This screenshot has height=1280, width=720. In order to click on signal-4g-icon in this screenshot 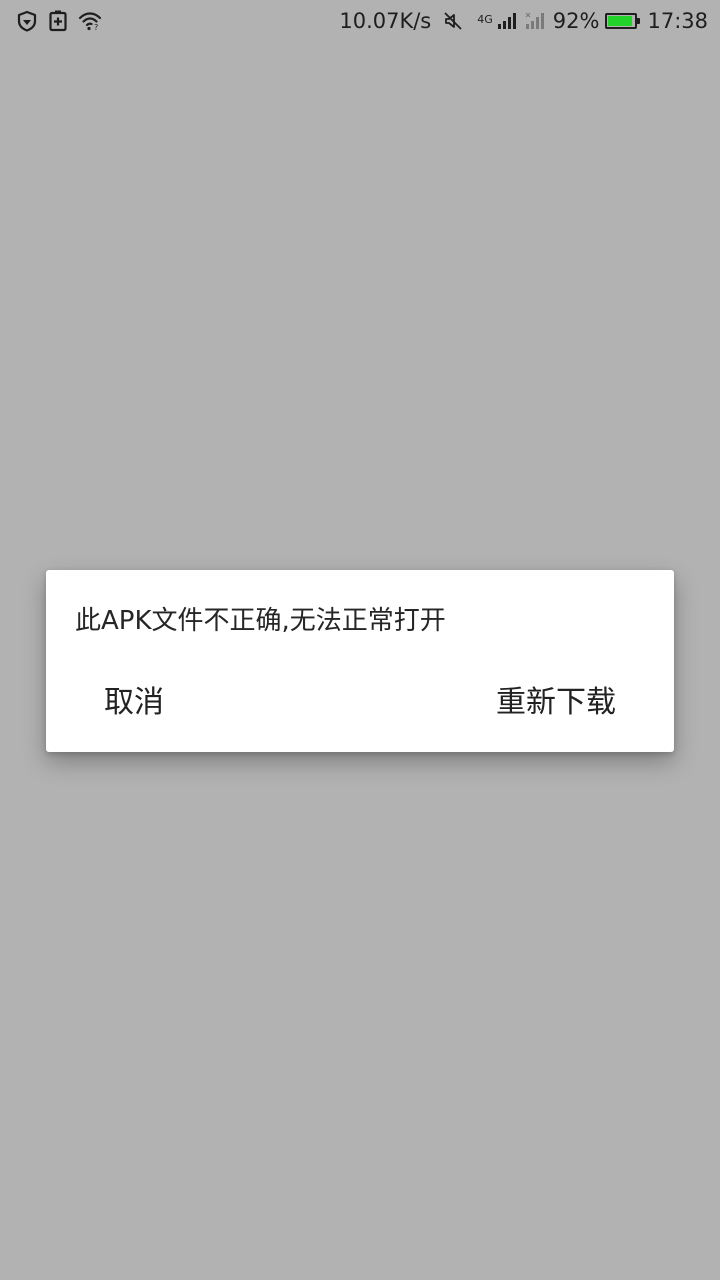, I will do `click(508, 21)`.